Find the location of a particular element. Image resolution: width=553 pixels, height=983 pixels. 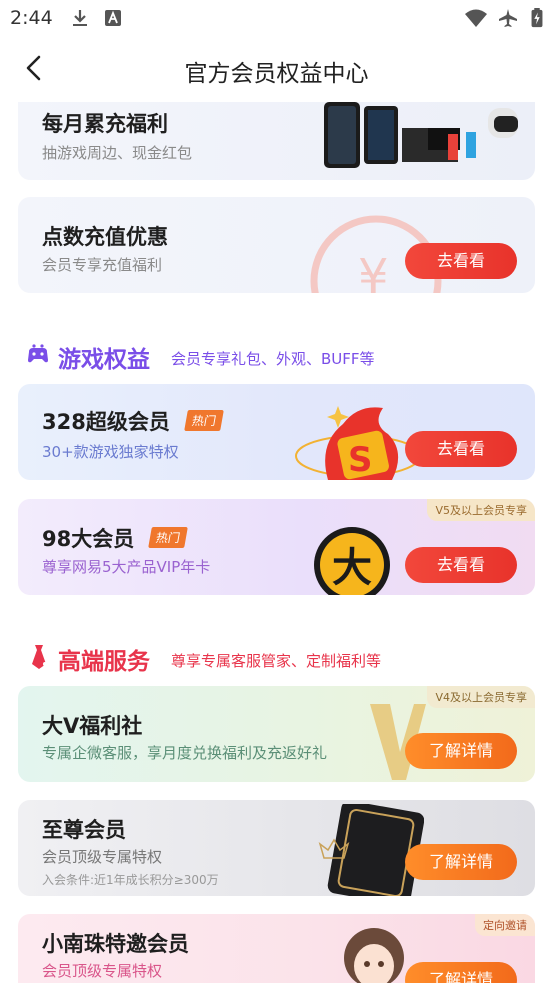

big-member-view-button: 去看看 is located at coordinates (461, 565).